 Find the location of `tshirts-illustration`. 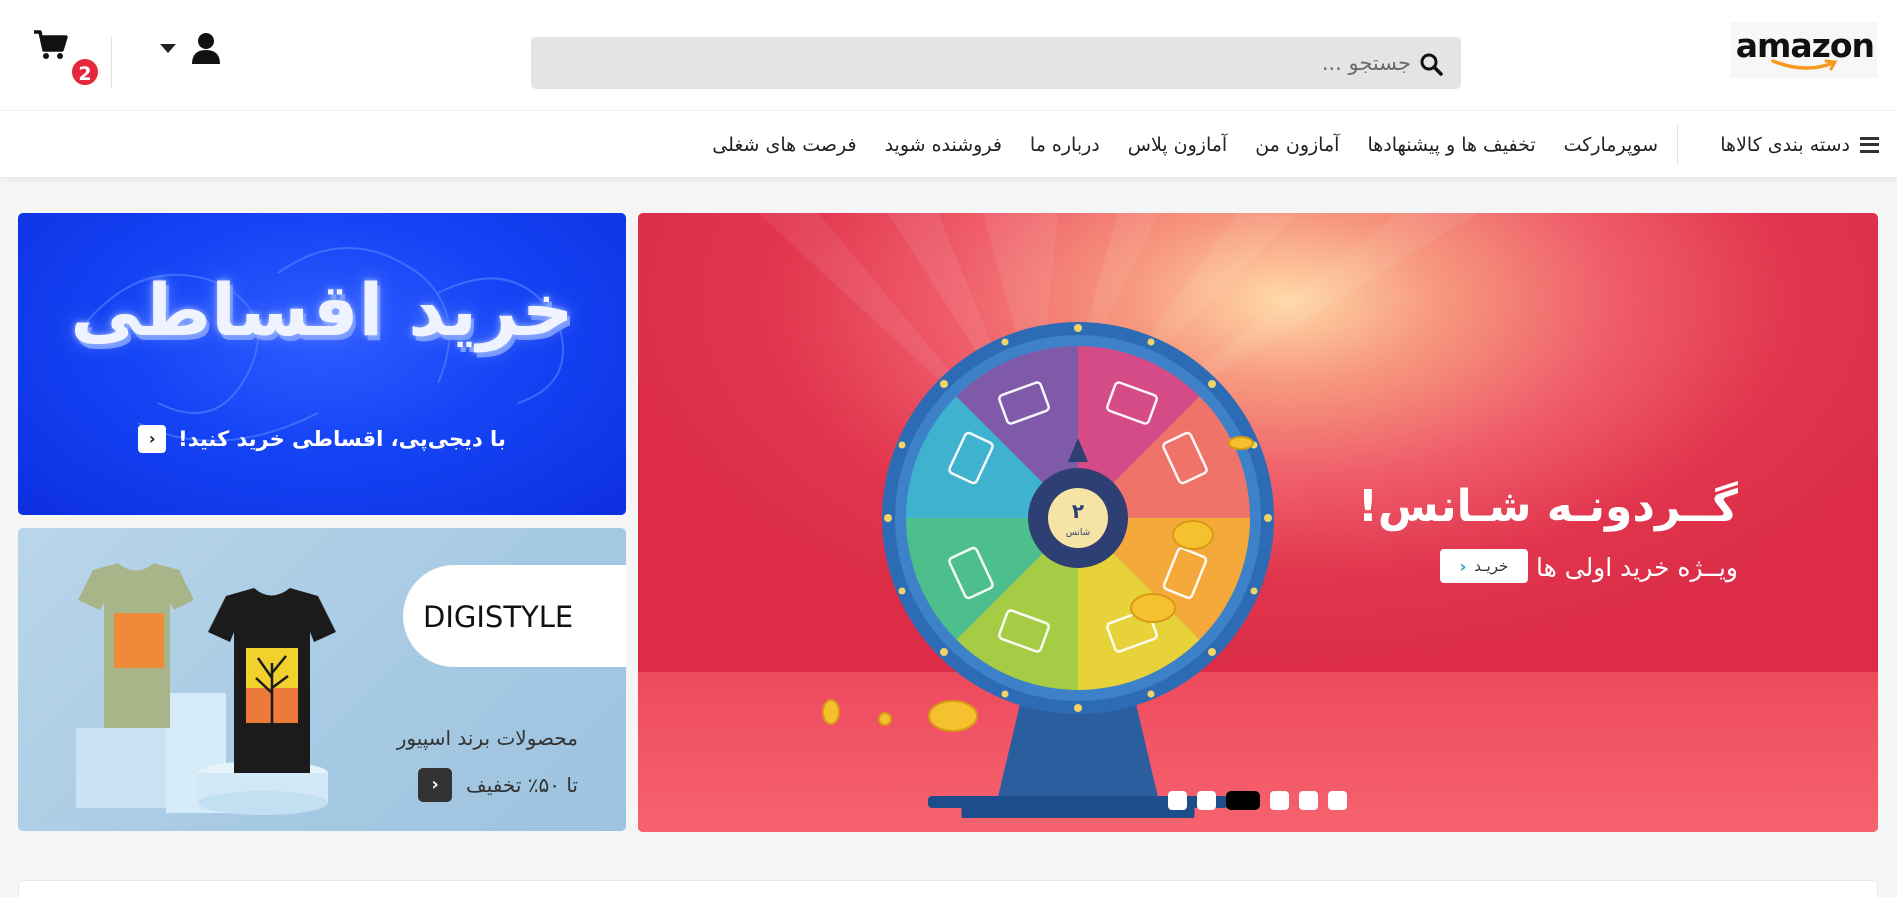

tshirts-illustration is located at coordinates (206, 689).